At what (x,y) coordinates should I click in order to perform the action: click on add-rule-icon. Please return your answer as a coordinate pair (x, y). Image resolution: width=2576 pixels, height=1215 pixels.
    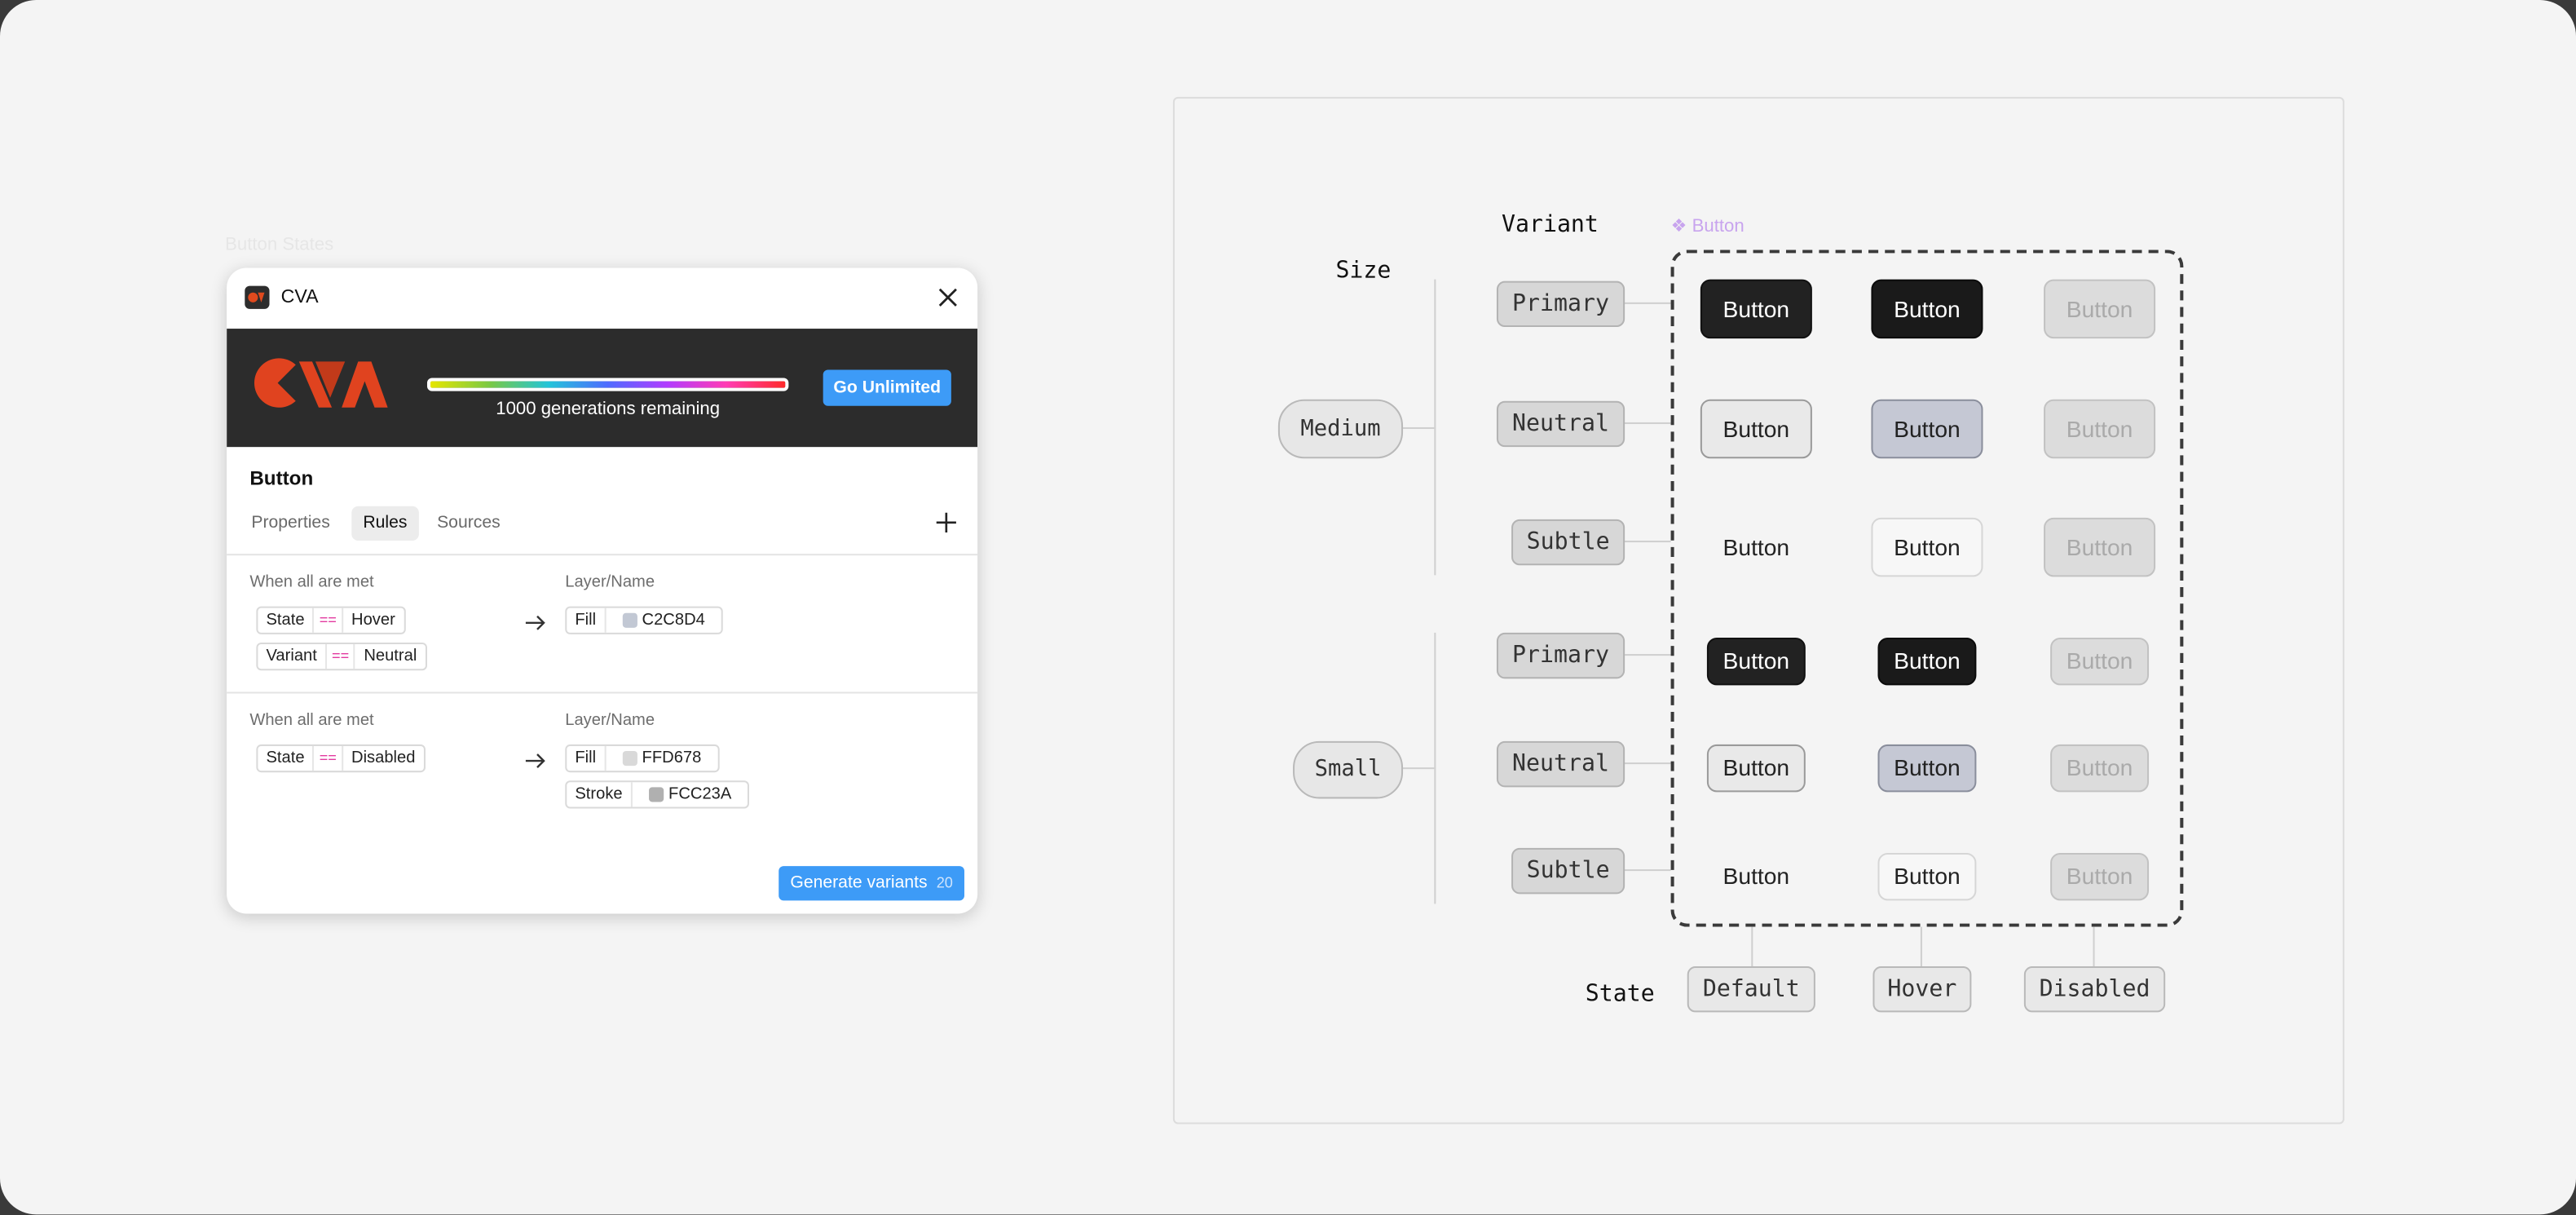
    Looking at the image, I should click on (946, 523).